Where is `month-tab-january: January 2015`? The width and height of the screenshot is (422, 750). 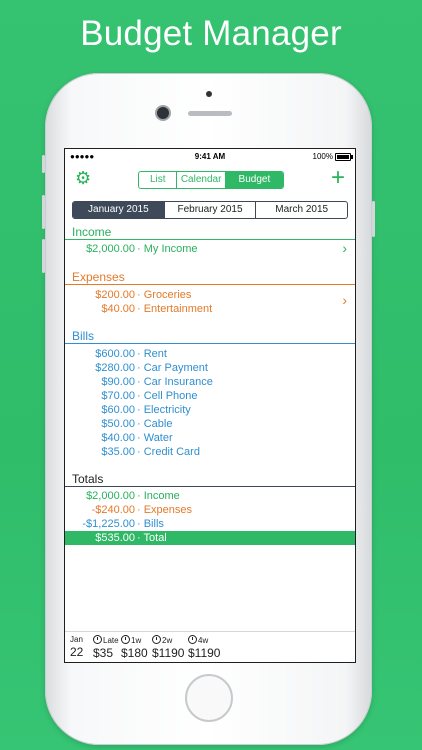
month-tab-january: January 2015 is located at coordinates (119, 210).